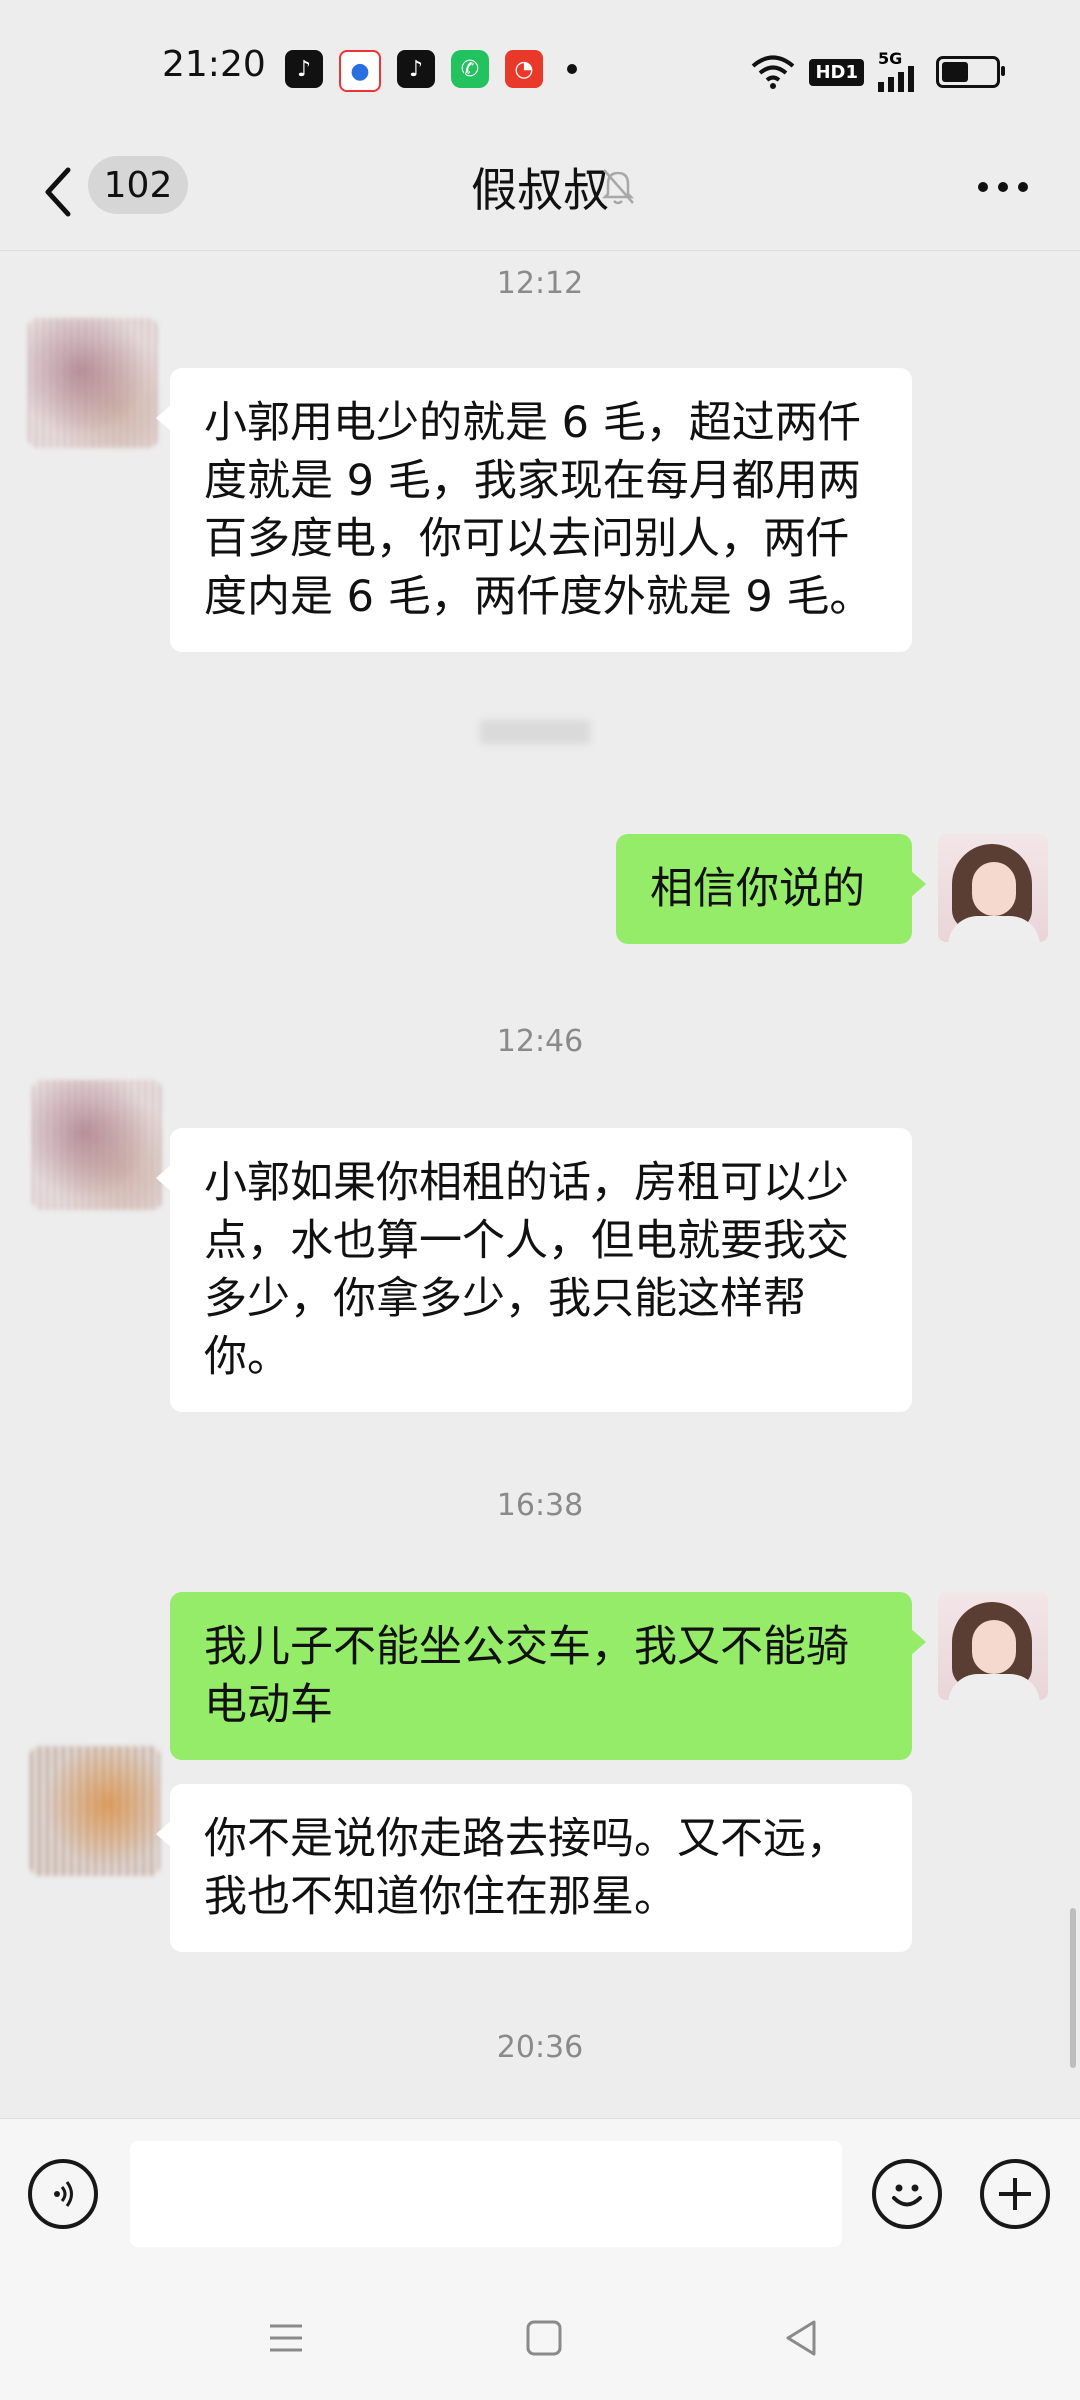 The height and width of the screenshot is (2400, 1080). I want to click on plus-icon, so click(1015, 2194).